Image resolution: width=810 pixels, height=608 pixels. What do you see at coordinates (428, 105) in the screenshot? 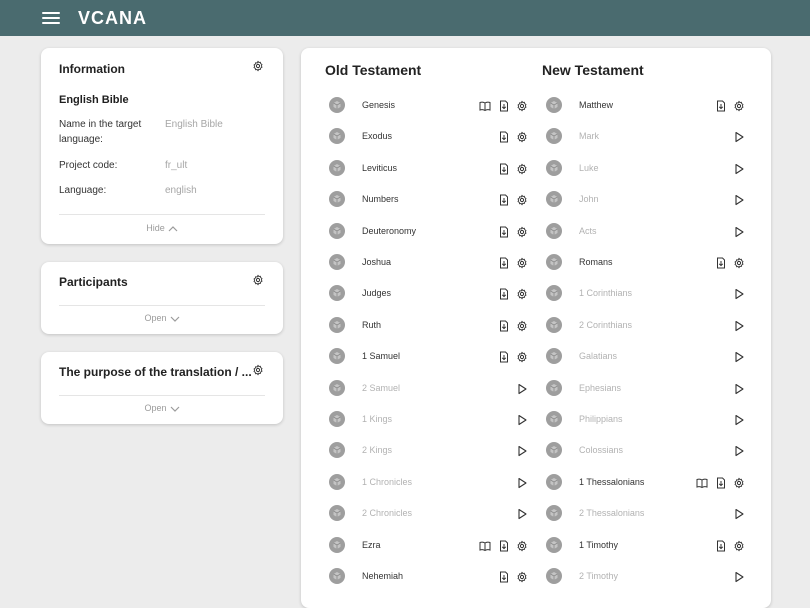
I see `book-row: Genesis` at bounding box center [428, 105].